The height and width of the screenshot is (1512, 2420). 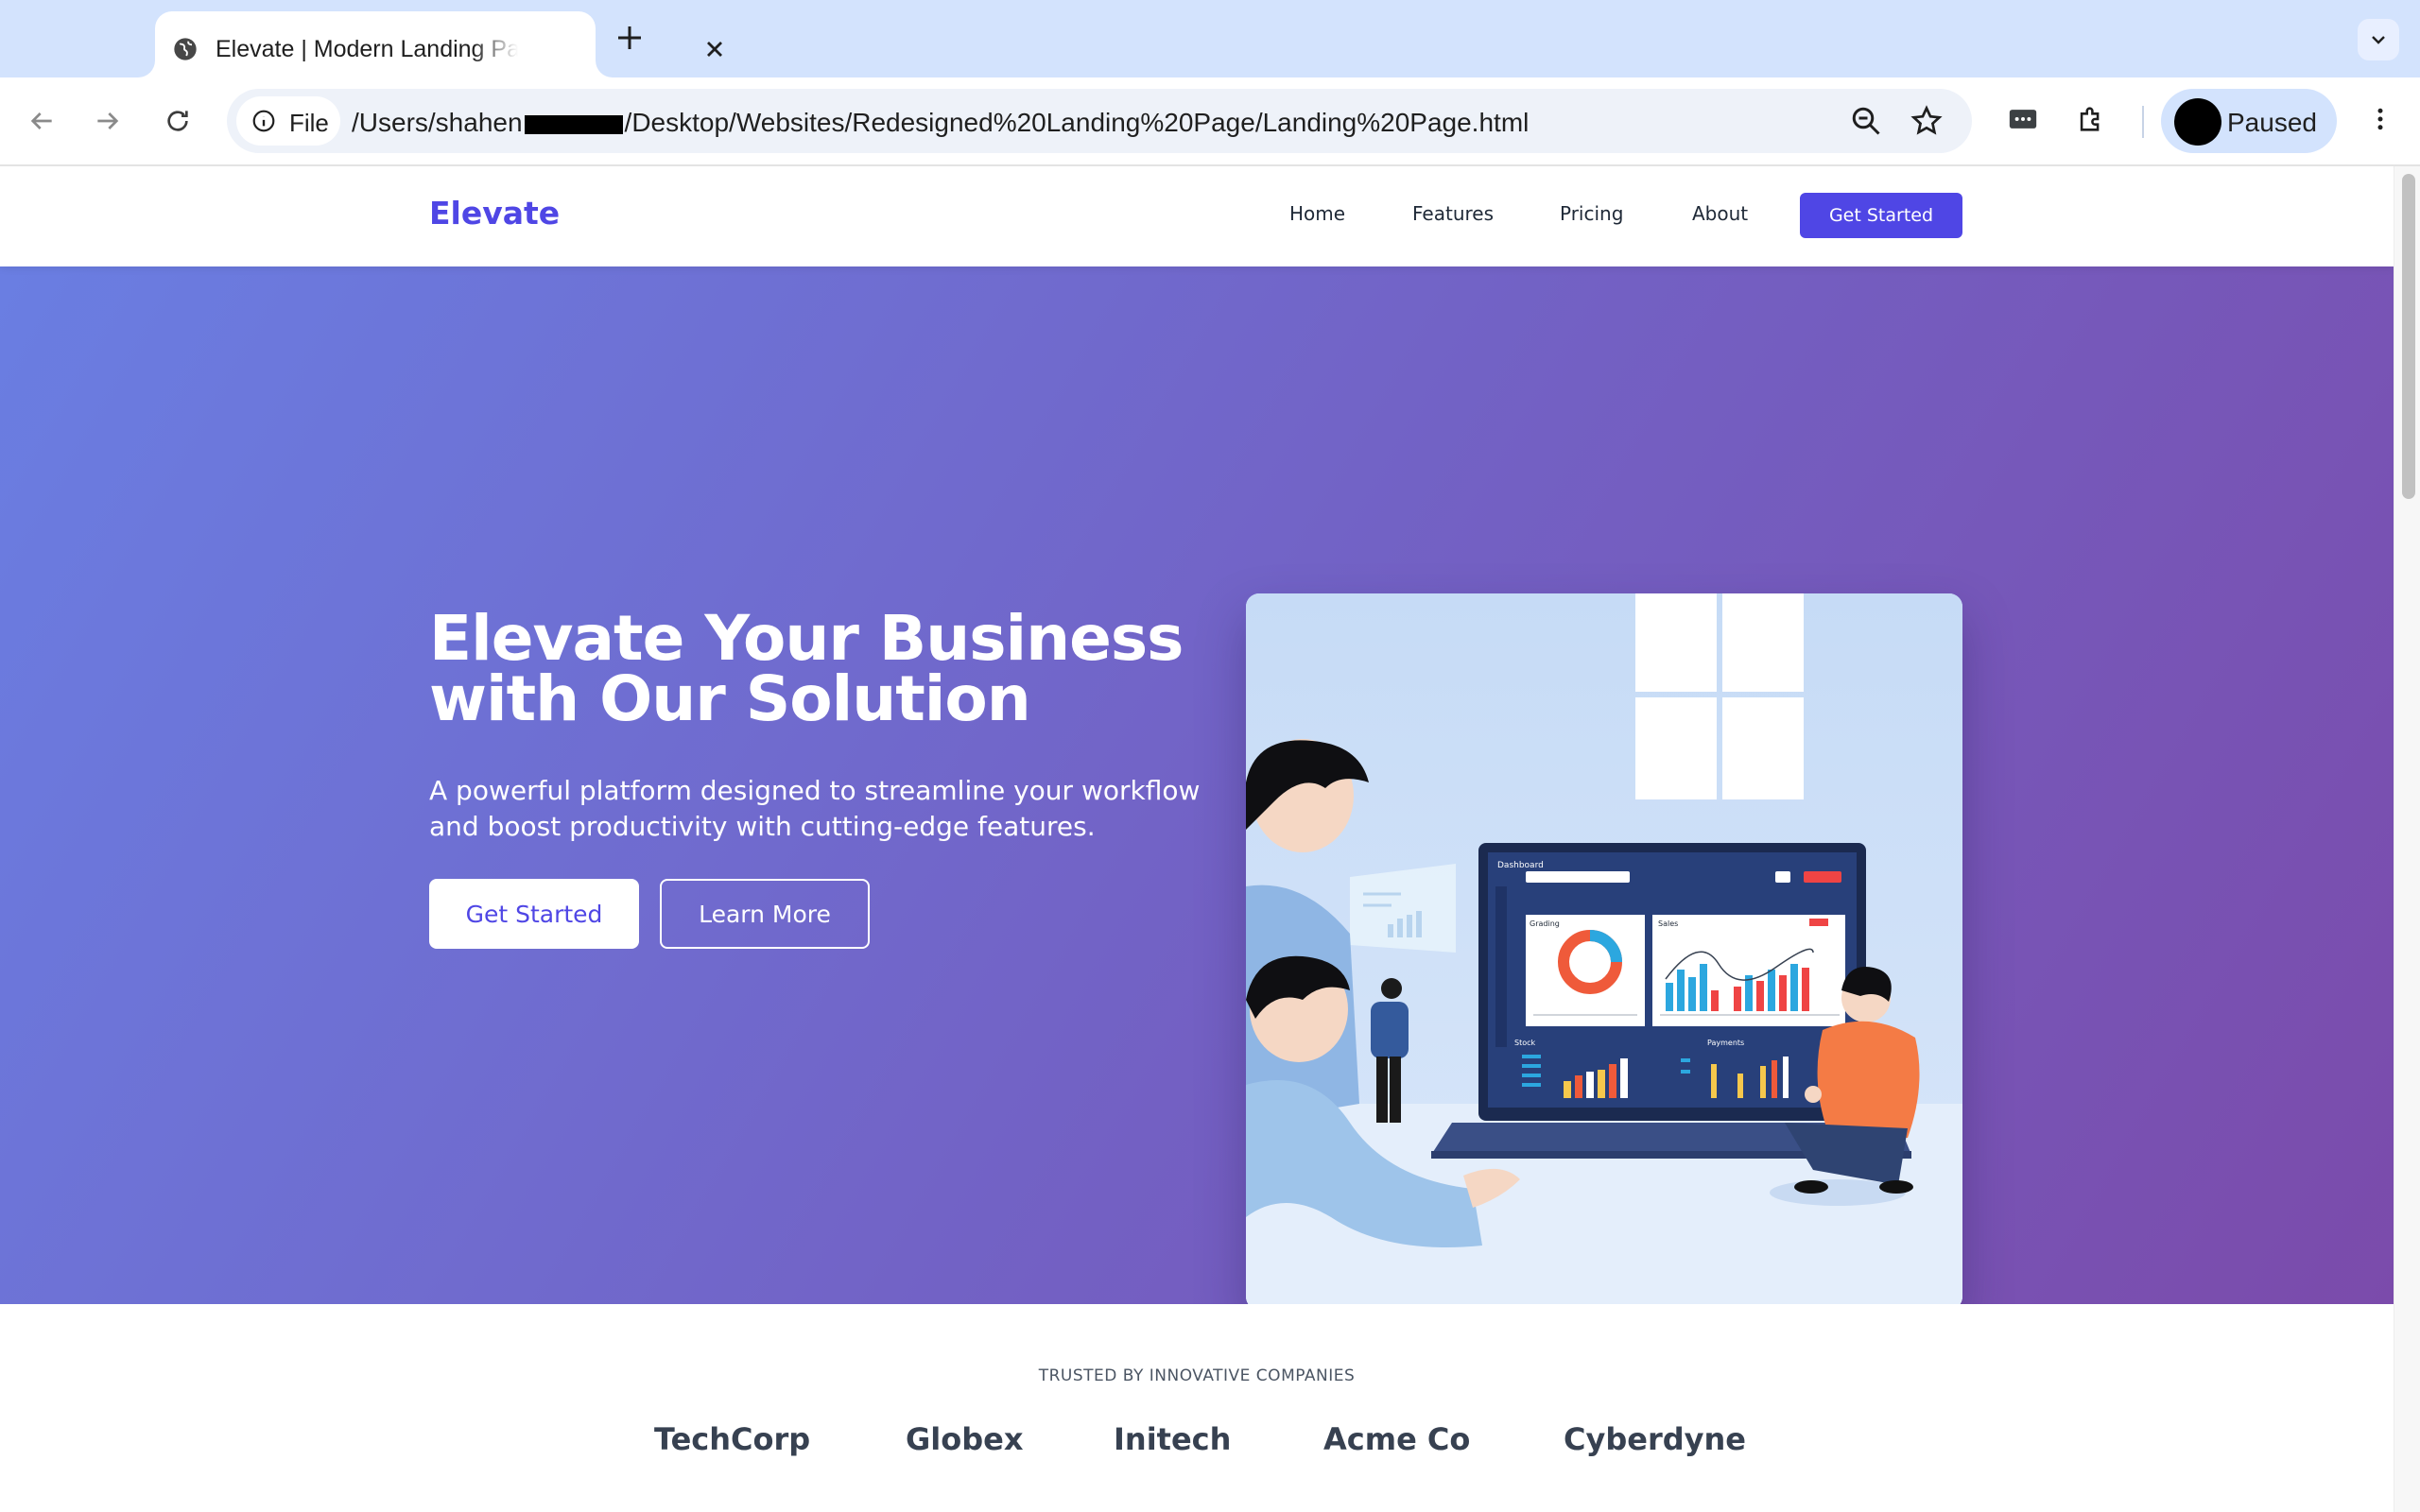 I want to click on hero-get-started-button: Get Started, so click(x=534, y=914).